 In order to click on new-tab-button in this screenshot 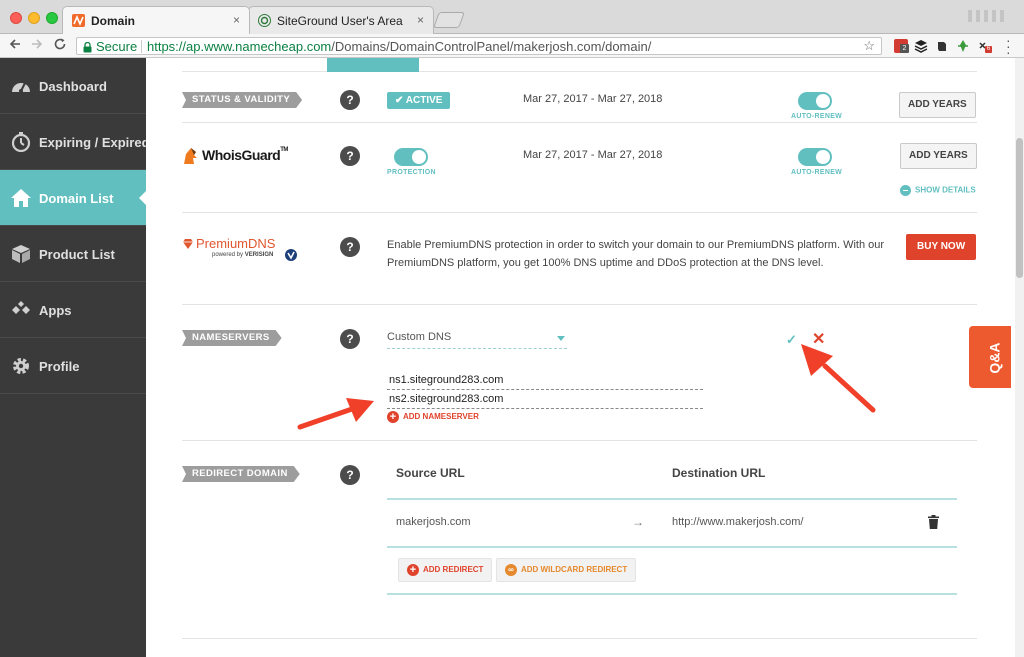, I will do `click(449, 20)`.